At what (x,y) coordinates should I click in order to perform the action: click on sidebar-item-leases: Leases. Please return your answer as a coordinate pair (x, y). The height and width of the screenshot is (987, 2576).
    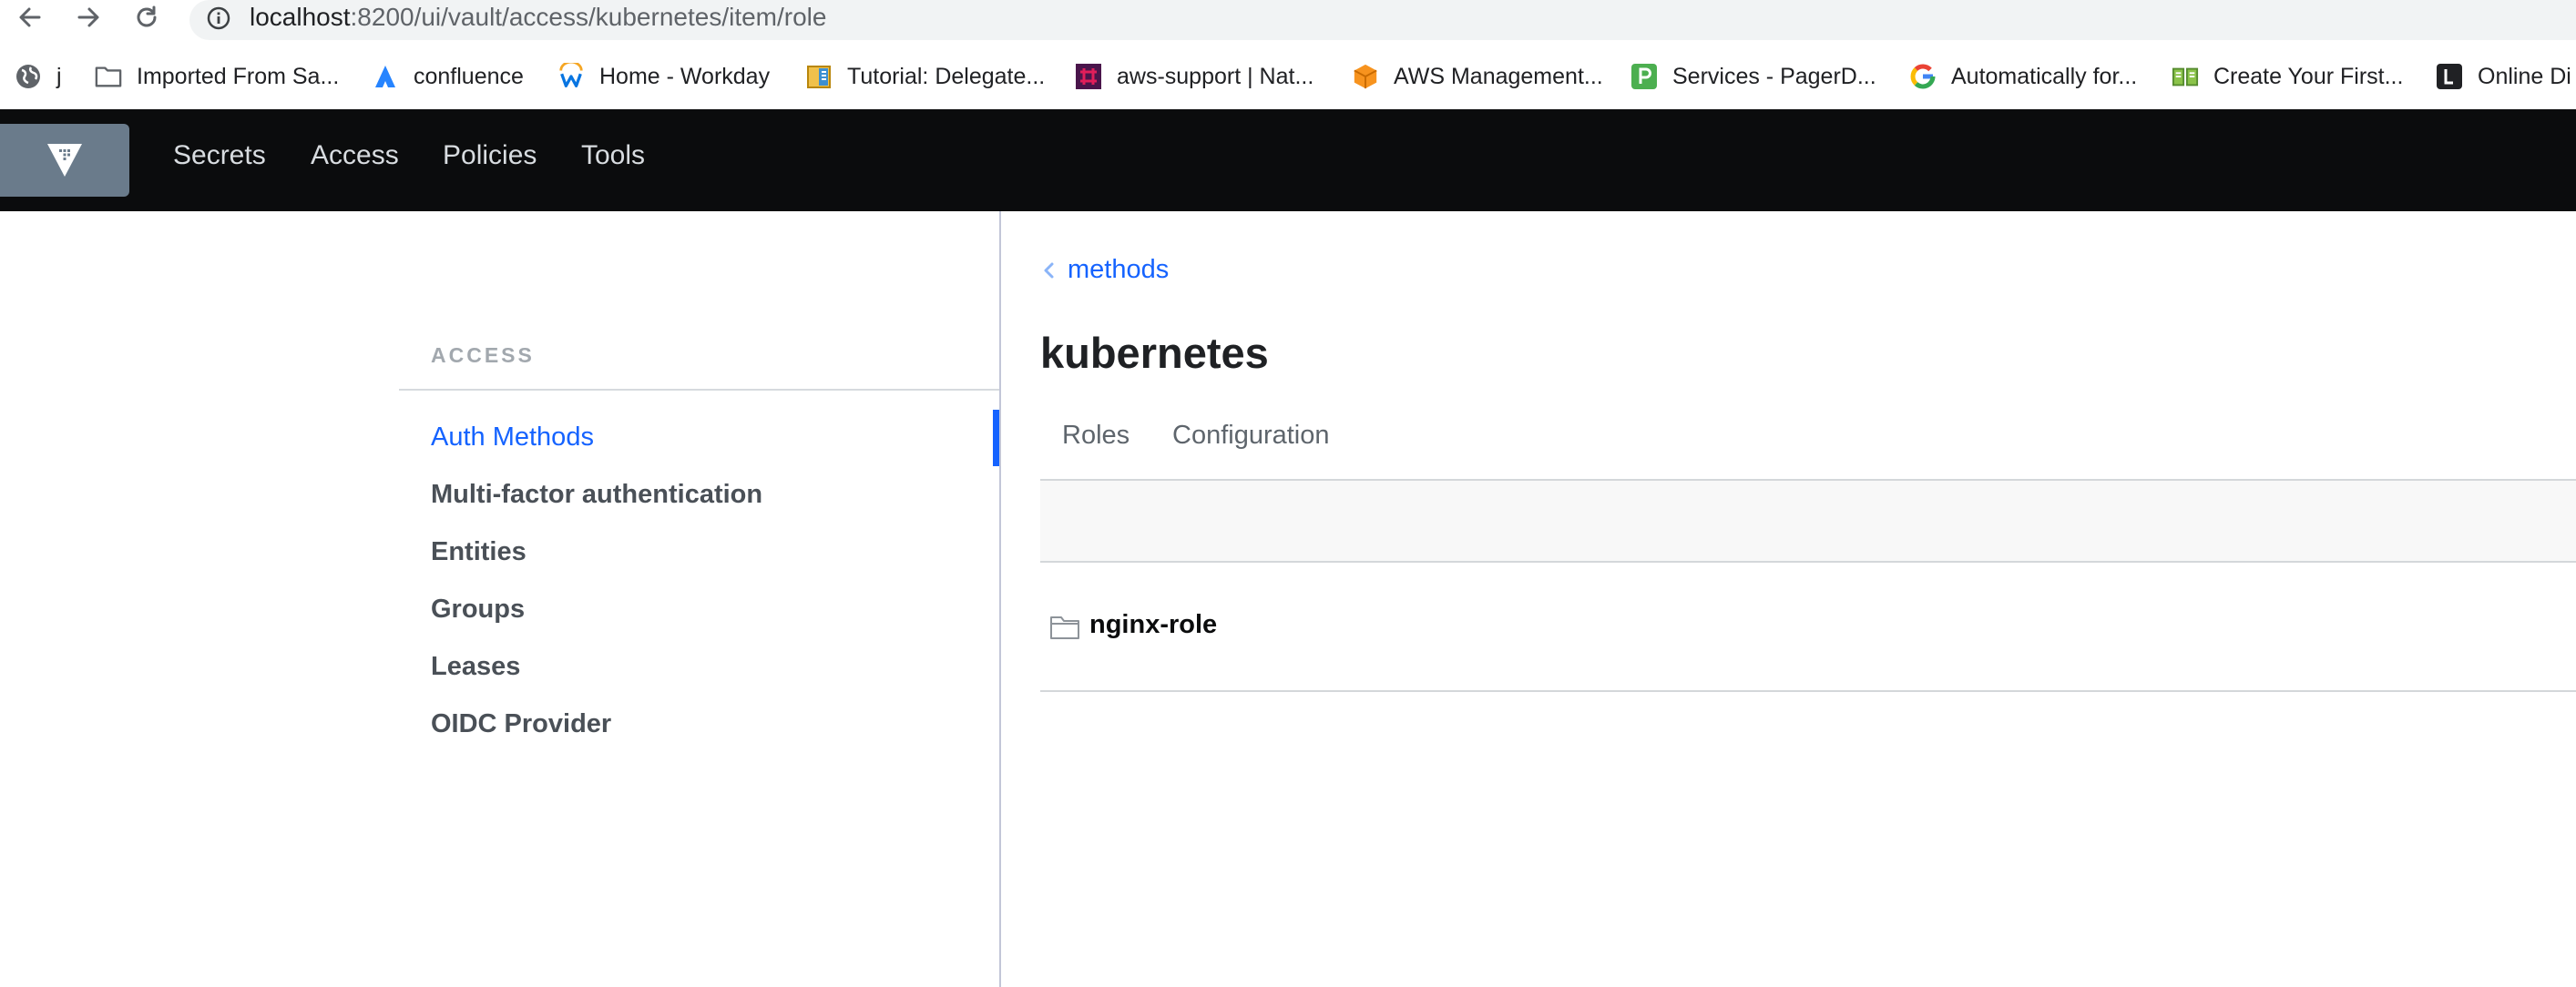
    Looking at the image, I should click on (476, 667).